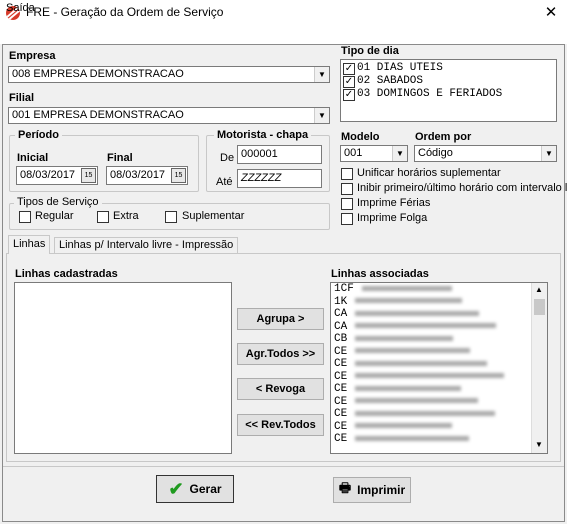 The width and height of the screenshot is (567, 524). I want to click on filial-select: 001 EMPRESA DEMONSTRACAO, so click(169, 115).